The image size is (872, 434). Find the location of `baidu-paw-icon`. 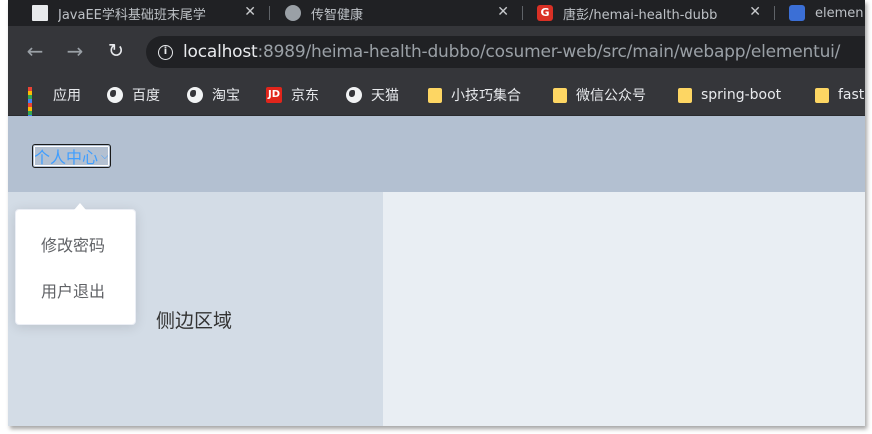

baidu-paw-icon is located at coordinates (797, 13).